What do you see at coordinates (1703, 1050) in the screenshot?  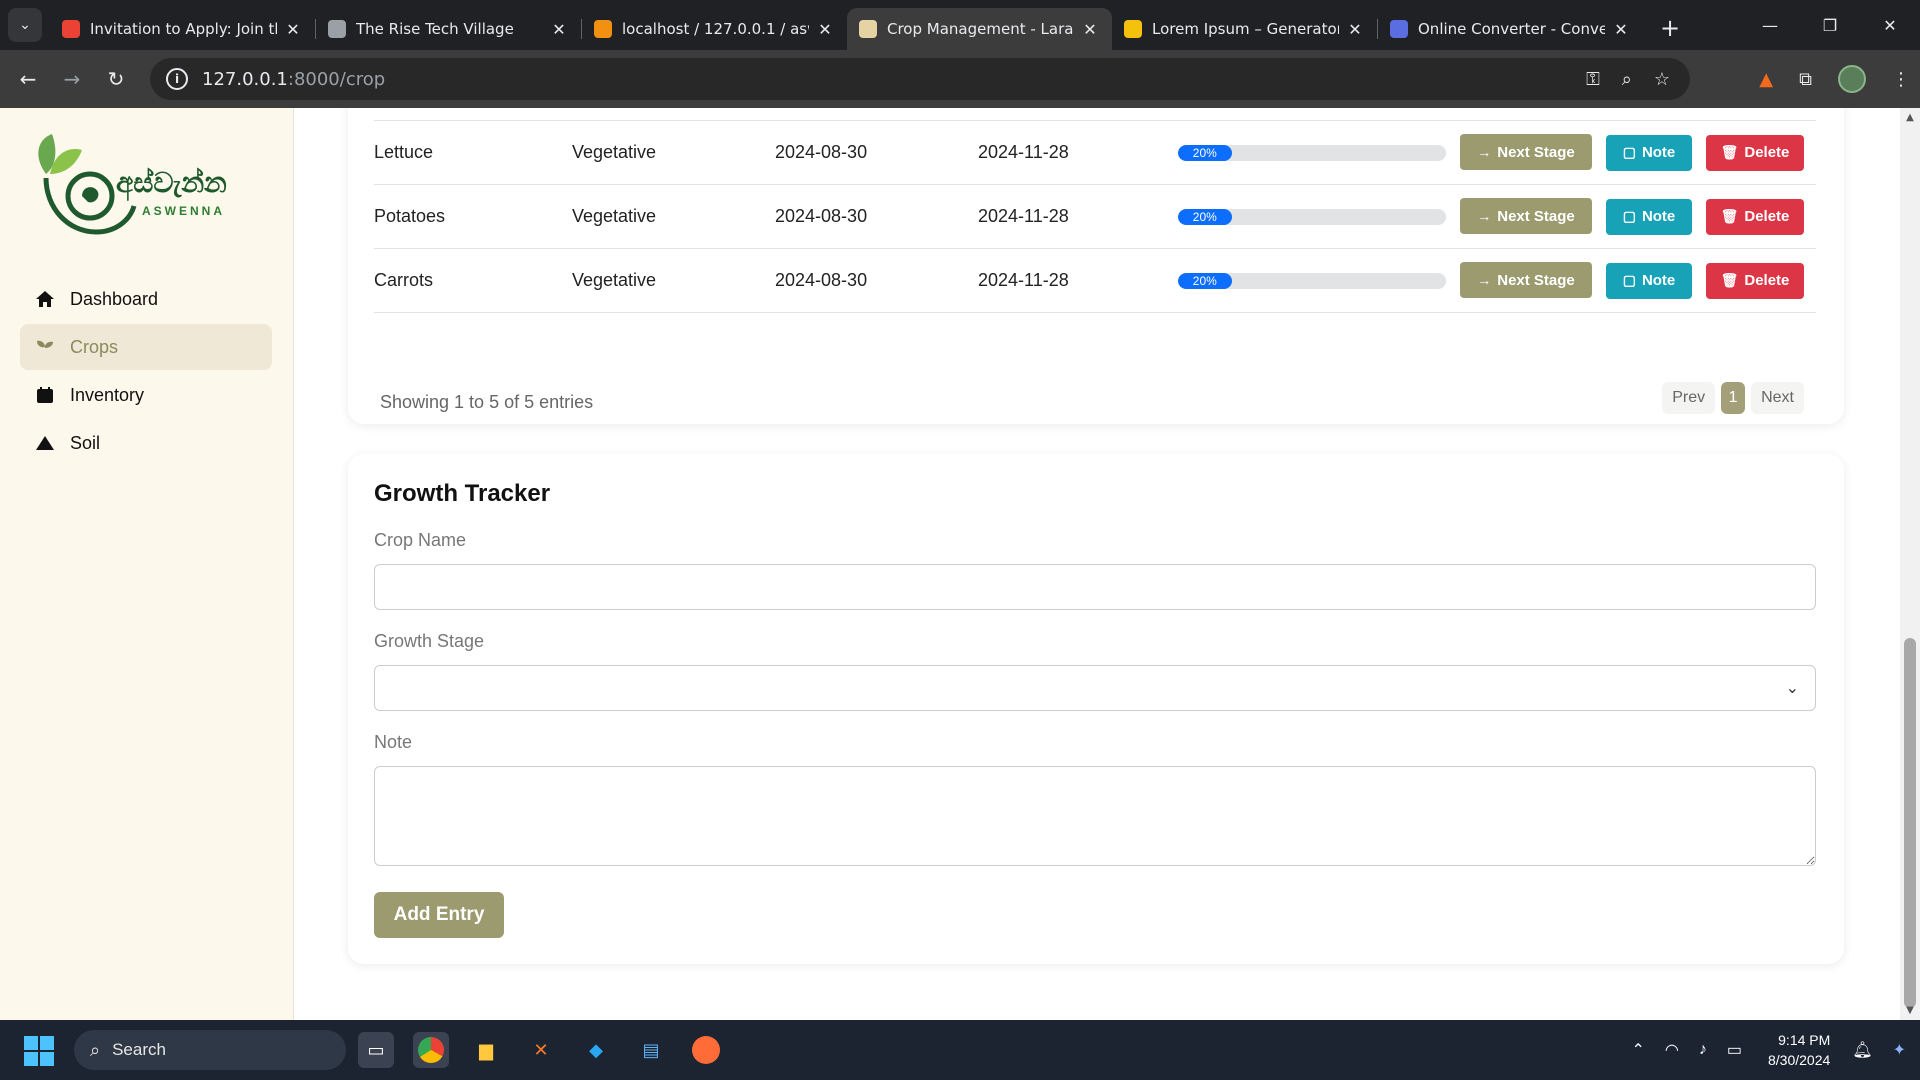 I see `volume-icon: ♪` at bounding box center [1703, 1050].